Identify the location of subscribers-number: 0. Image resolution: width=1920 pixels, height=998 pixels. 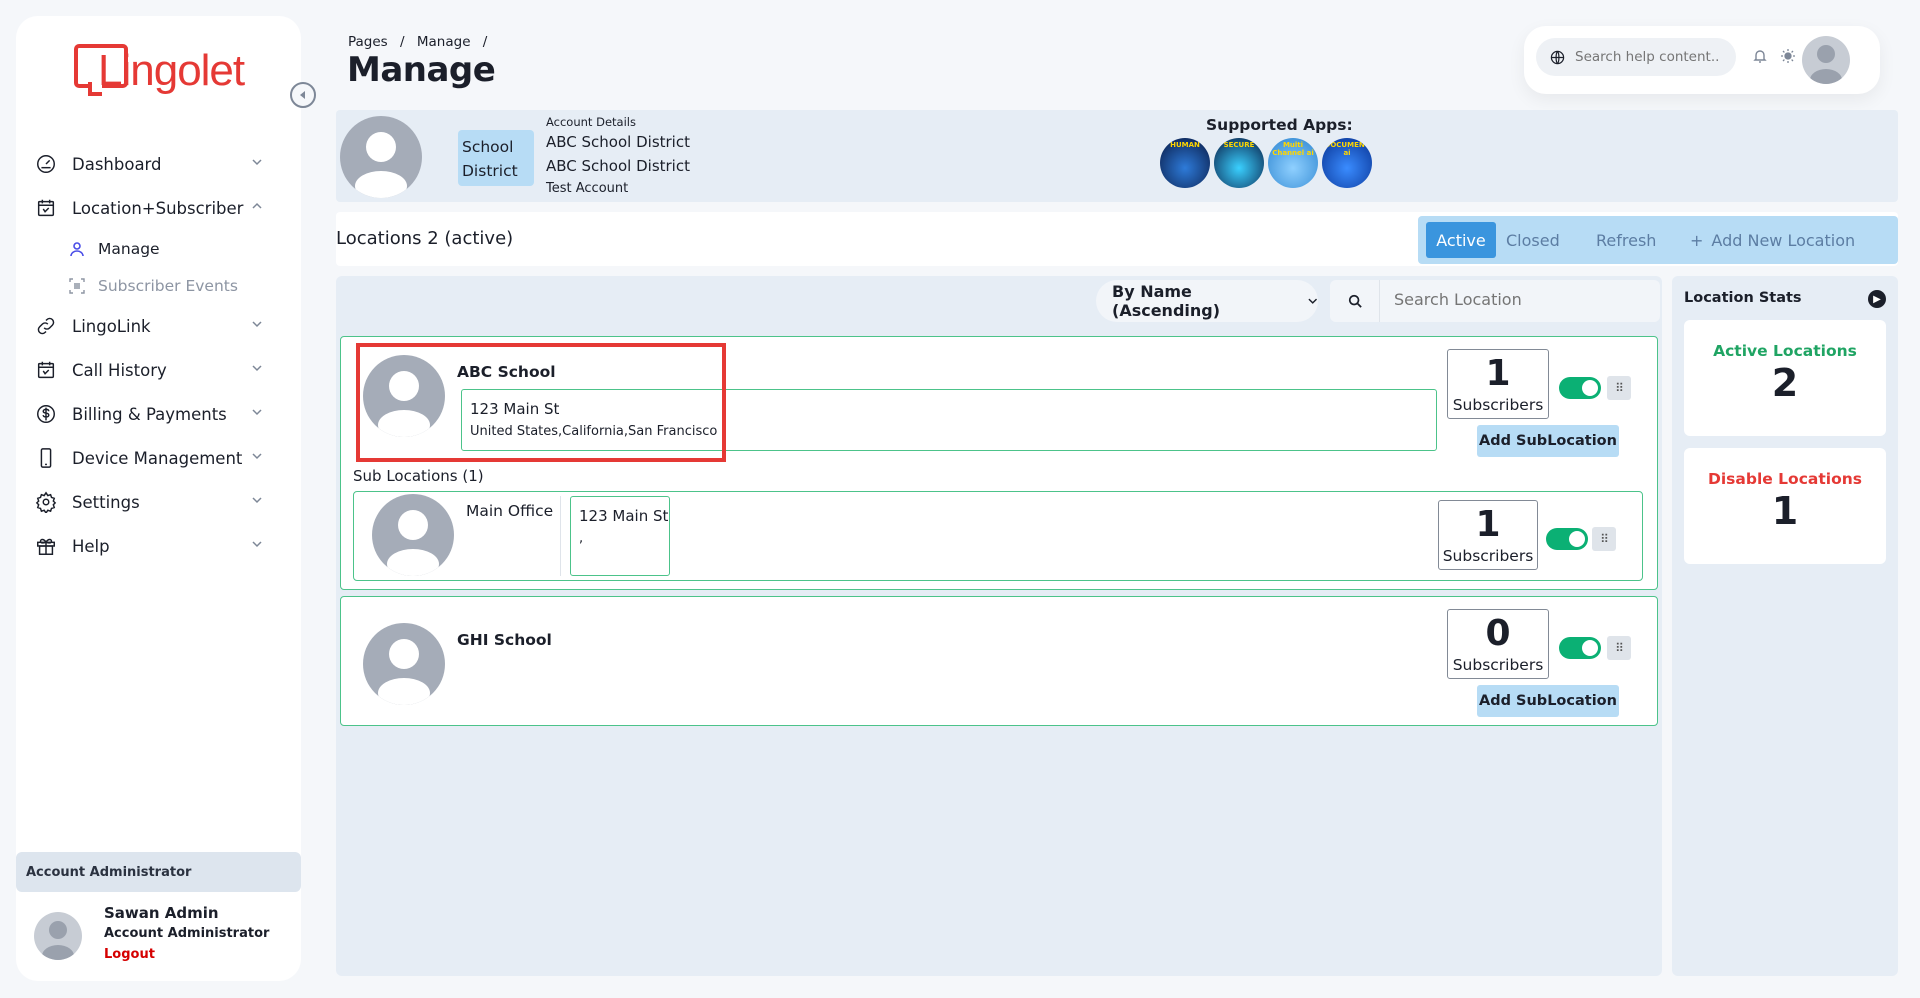
(1498, 633).